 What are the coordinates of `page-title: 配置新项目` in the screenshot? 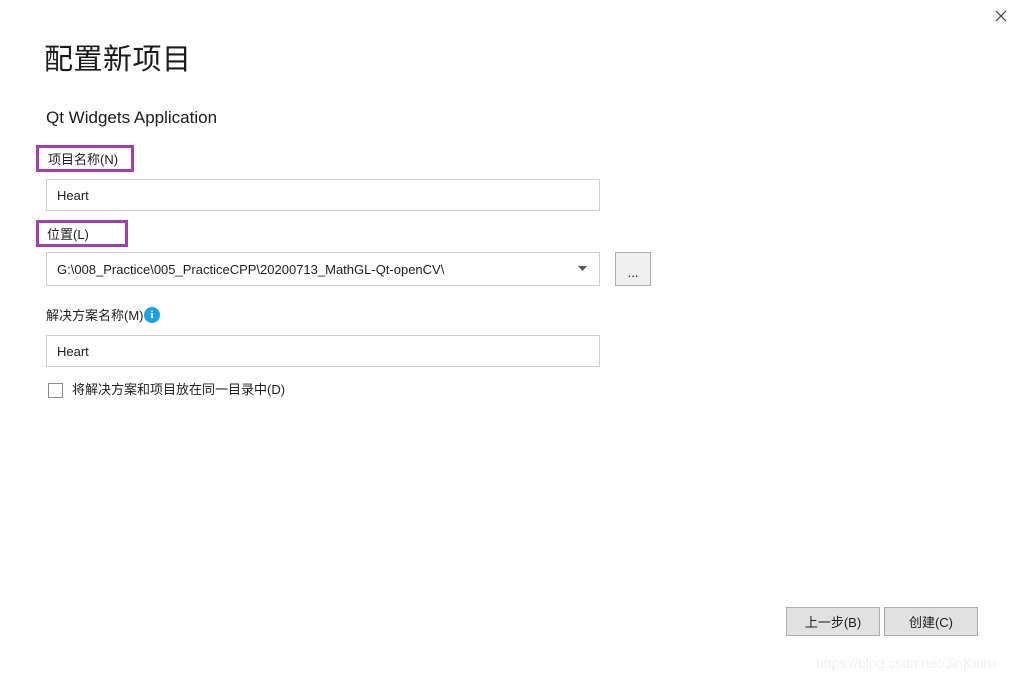 It's located at (118, 60).